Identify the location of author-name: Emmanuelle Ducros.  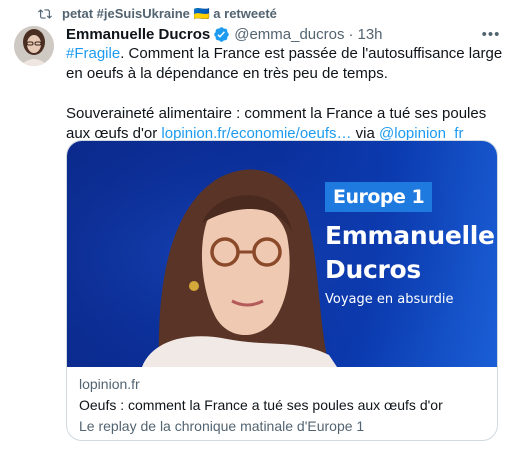
(138, 34).